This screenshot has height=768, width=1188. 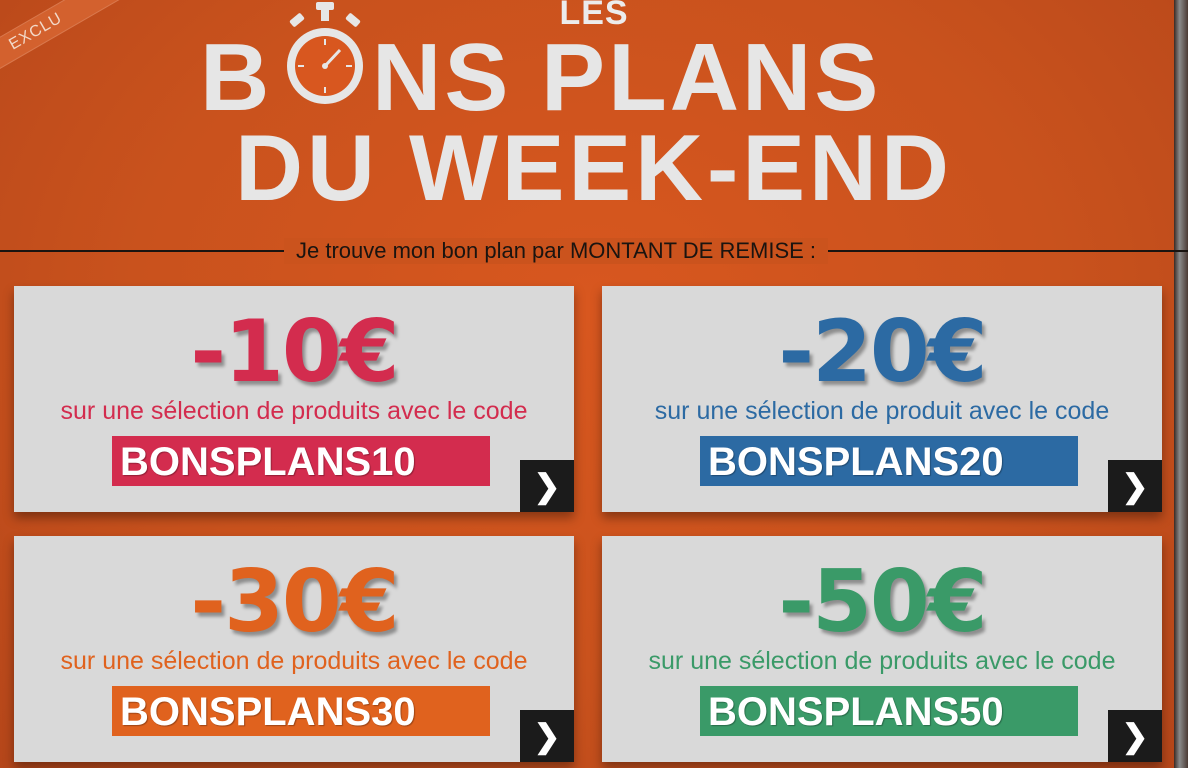 What do you see at coordinates (594, 167) in the screenshot?
I see `hero-title-line2: DU WEEK-END` at bounding box center [594, 167].